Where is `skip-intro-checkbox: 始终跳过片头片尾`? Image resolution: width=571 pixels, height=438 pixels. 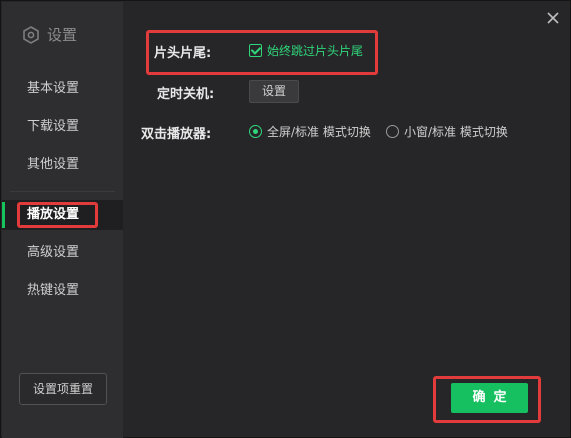 skip-intro-checkbox: 始终跳过片头片尾 is located at coordinates (306, 50).